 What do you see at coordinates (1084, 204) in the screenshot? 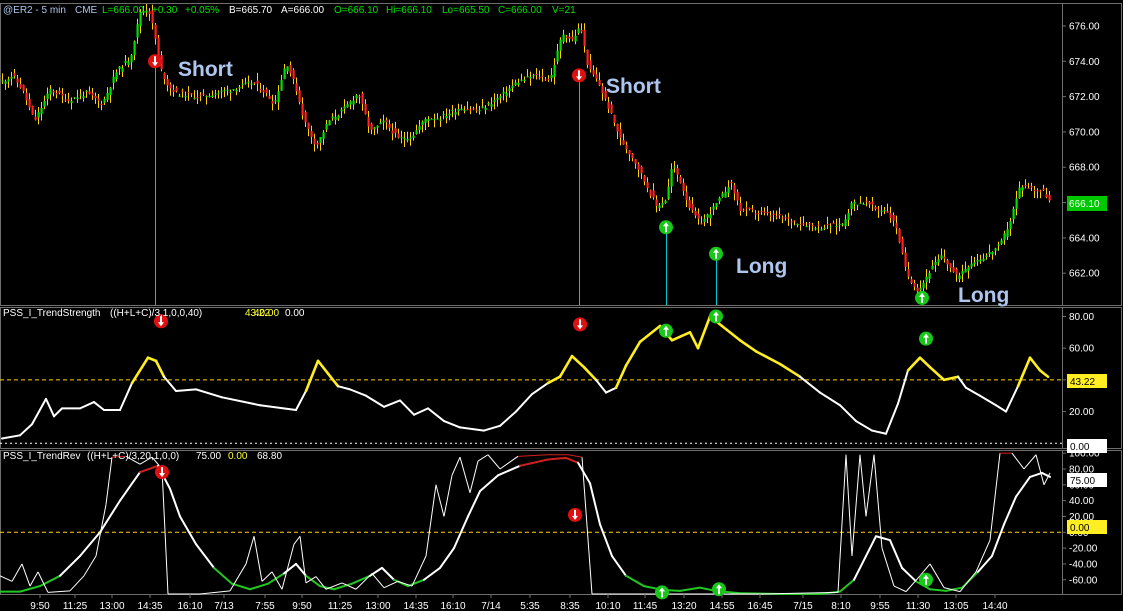
I see `price-last-tag-text: 666.10` at bounding box center [1084, 204].